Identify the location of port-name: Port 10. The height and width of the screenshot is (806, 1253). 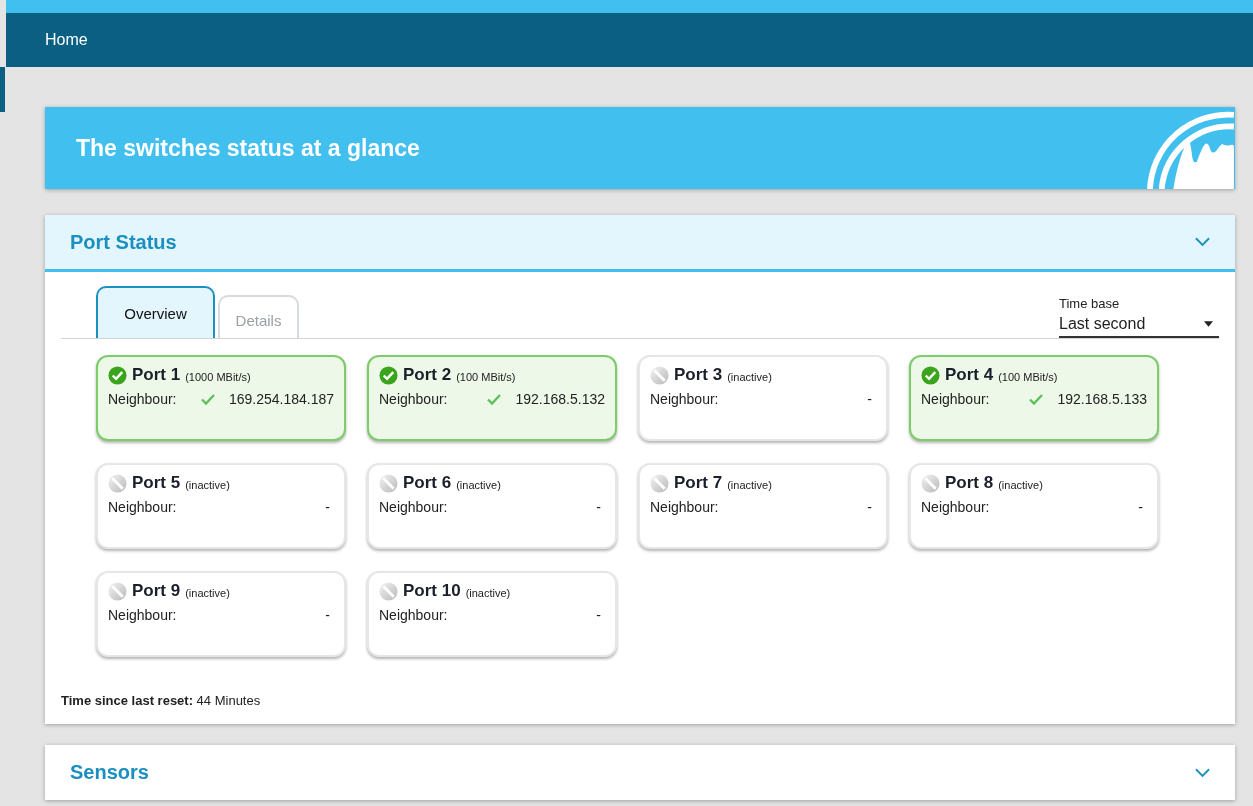
(432, 591).